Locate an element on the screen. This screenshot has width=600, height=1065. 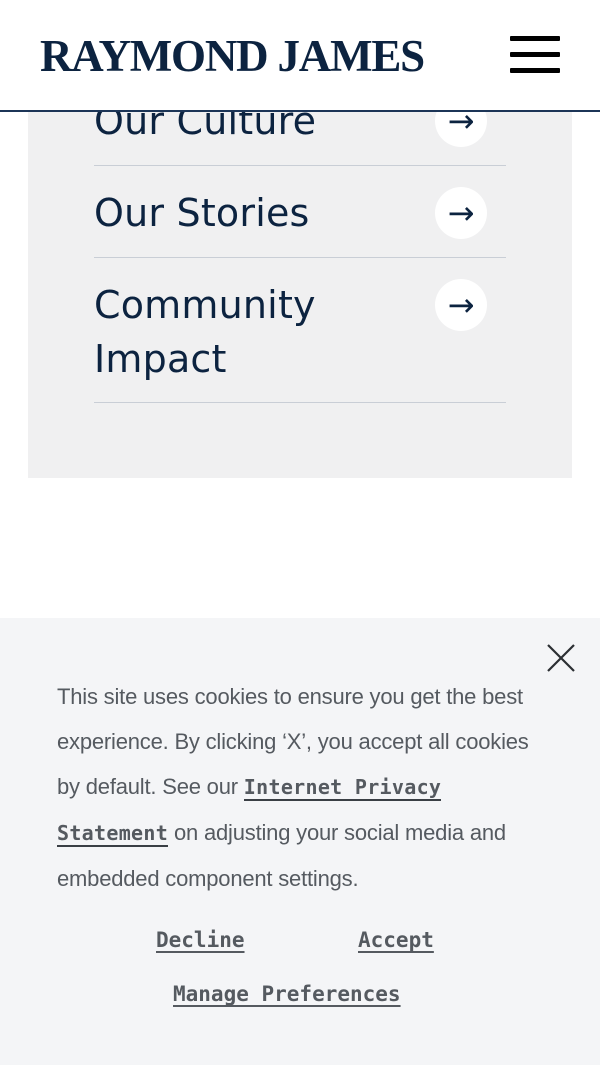
nav-item-label: Our Stories is located at coordinates (202, 213).